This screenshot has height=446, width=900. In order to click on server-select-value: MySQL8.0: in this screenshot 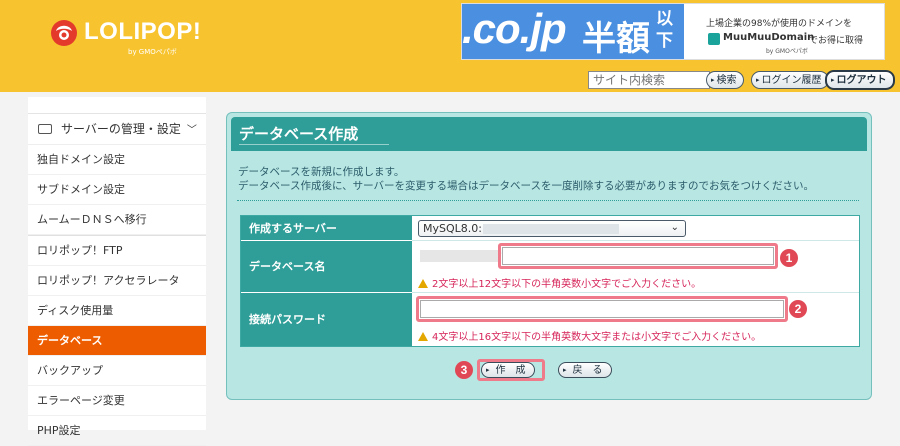, I will do `click(452, 228)`.